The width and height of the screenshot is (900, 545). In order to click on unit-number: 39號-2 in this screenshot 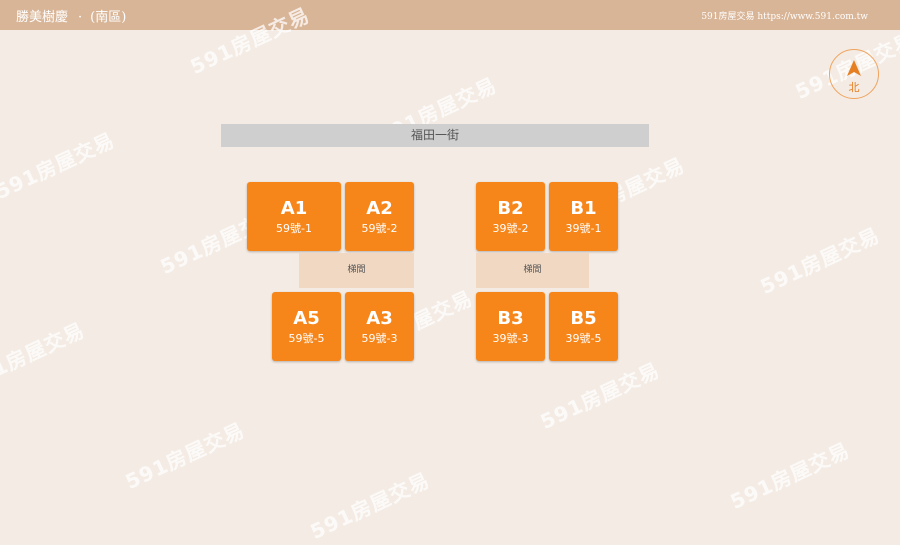, I will do `click(510, 228)`.